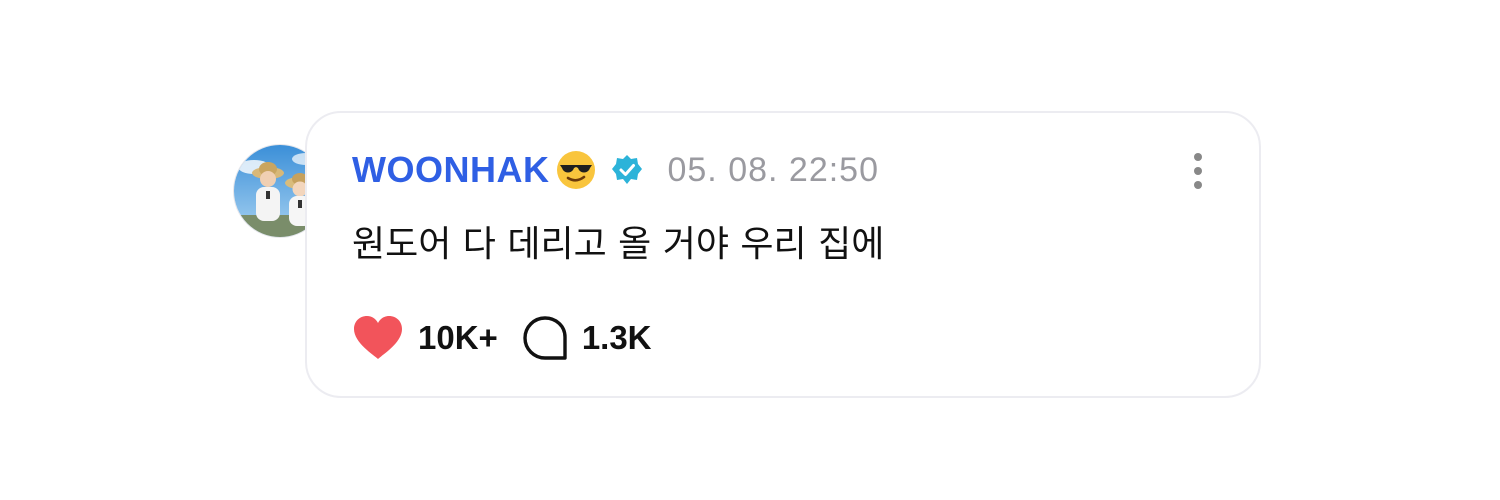 The width and height of the screenshot is (1500, 500). Describe the element at coordinates (378, 337) in the screenshot. I see `heart-icon` at that location.